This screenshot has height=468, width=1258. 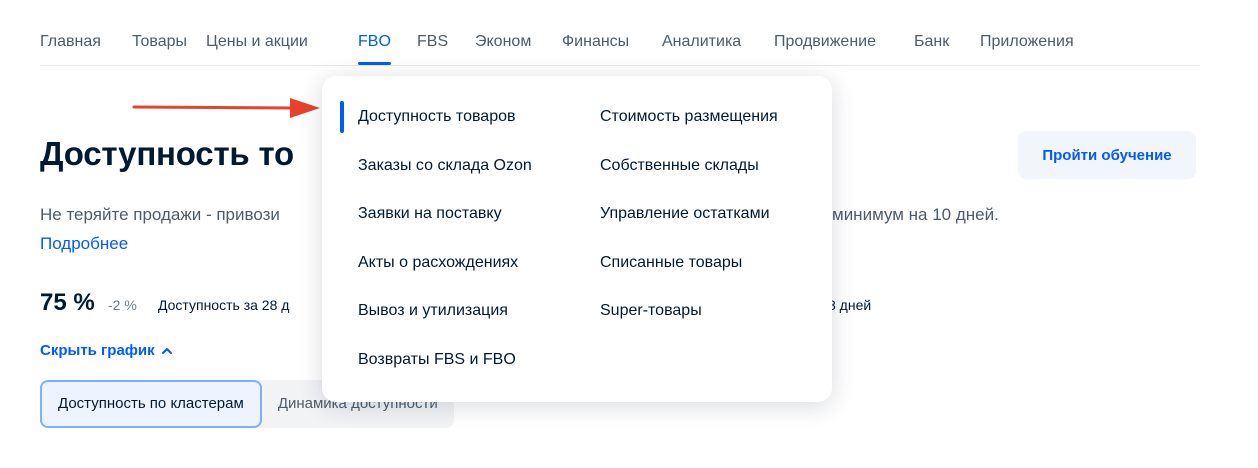 I want to click on nav-item-analytics: Аналитика, so click(x=701, y=42).